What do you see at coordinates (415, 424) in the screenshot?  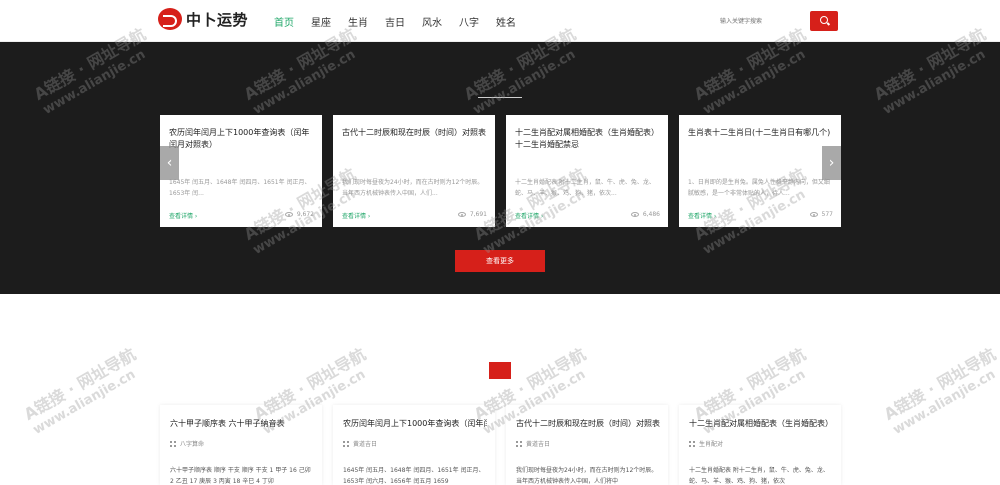 I see `article-title: 农历闰年闰月上下1000年查询表（闰年闰月对照表）` at bounding box center [415, 424].